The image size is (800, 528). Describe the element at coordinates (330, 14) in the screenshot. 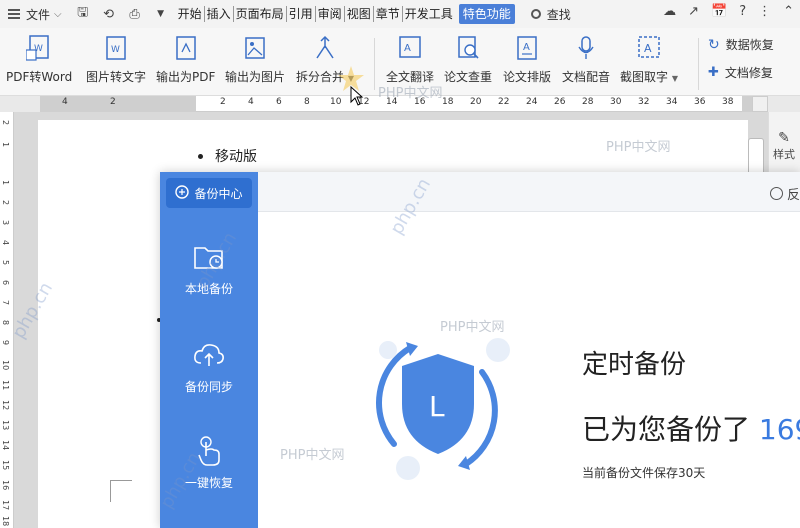

I see `tab-review: 审阅` at that location.